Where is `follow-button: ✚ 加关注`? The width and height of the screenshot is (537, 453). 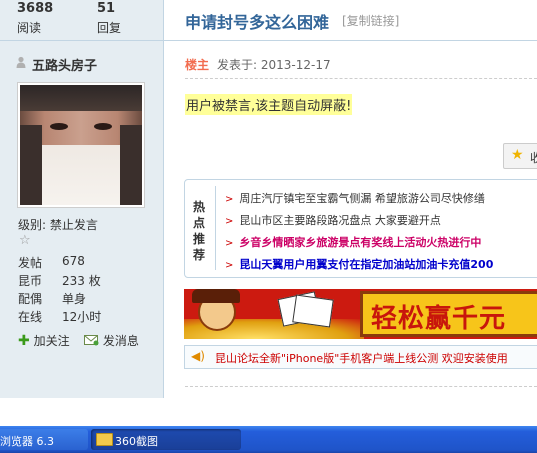
follow-button: ✚ 加关注 is located at coordinates (44, 340).